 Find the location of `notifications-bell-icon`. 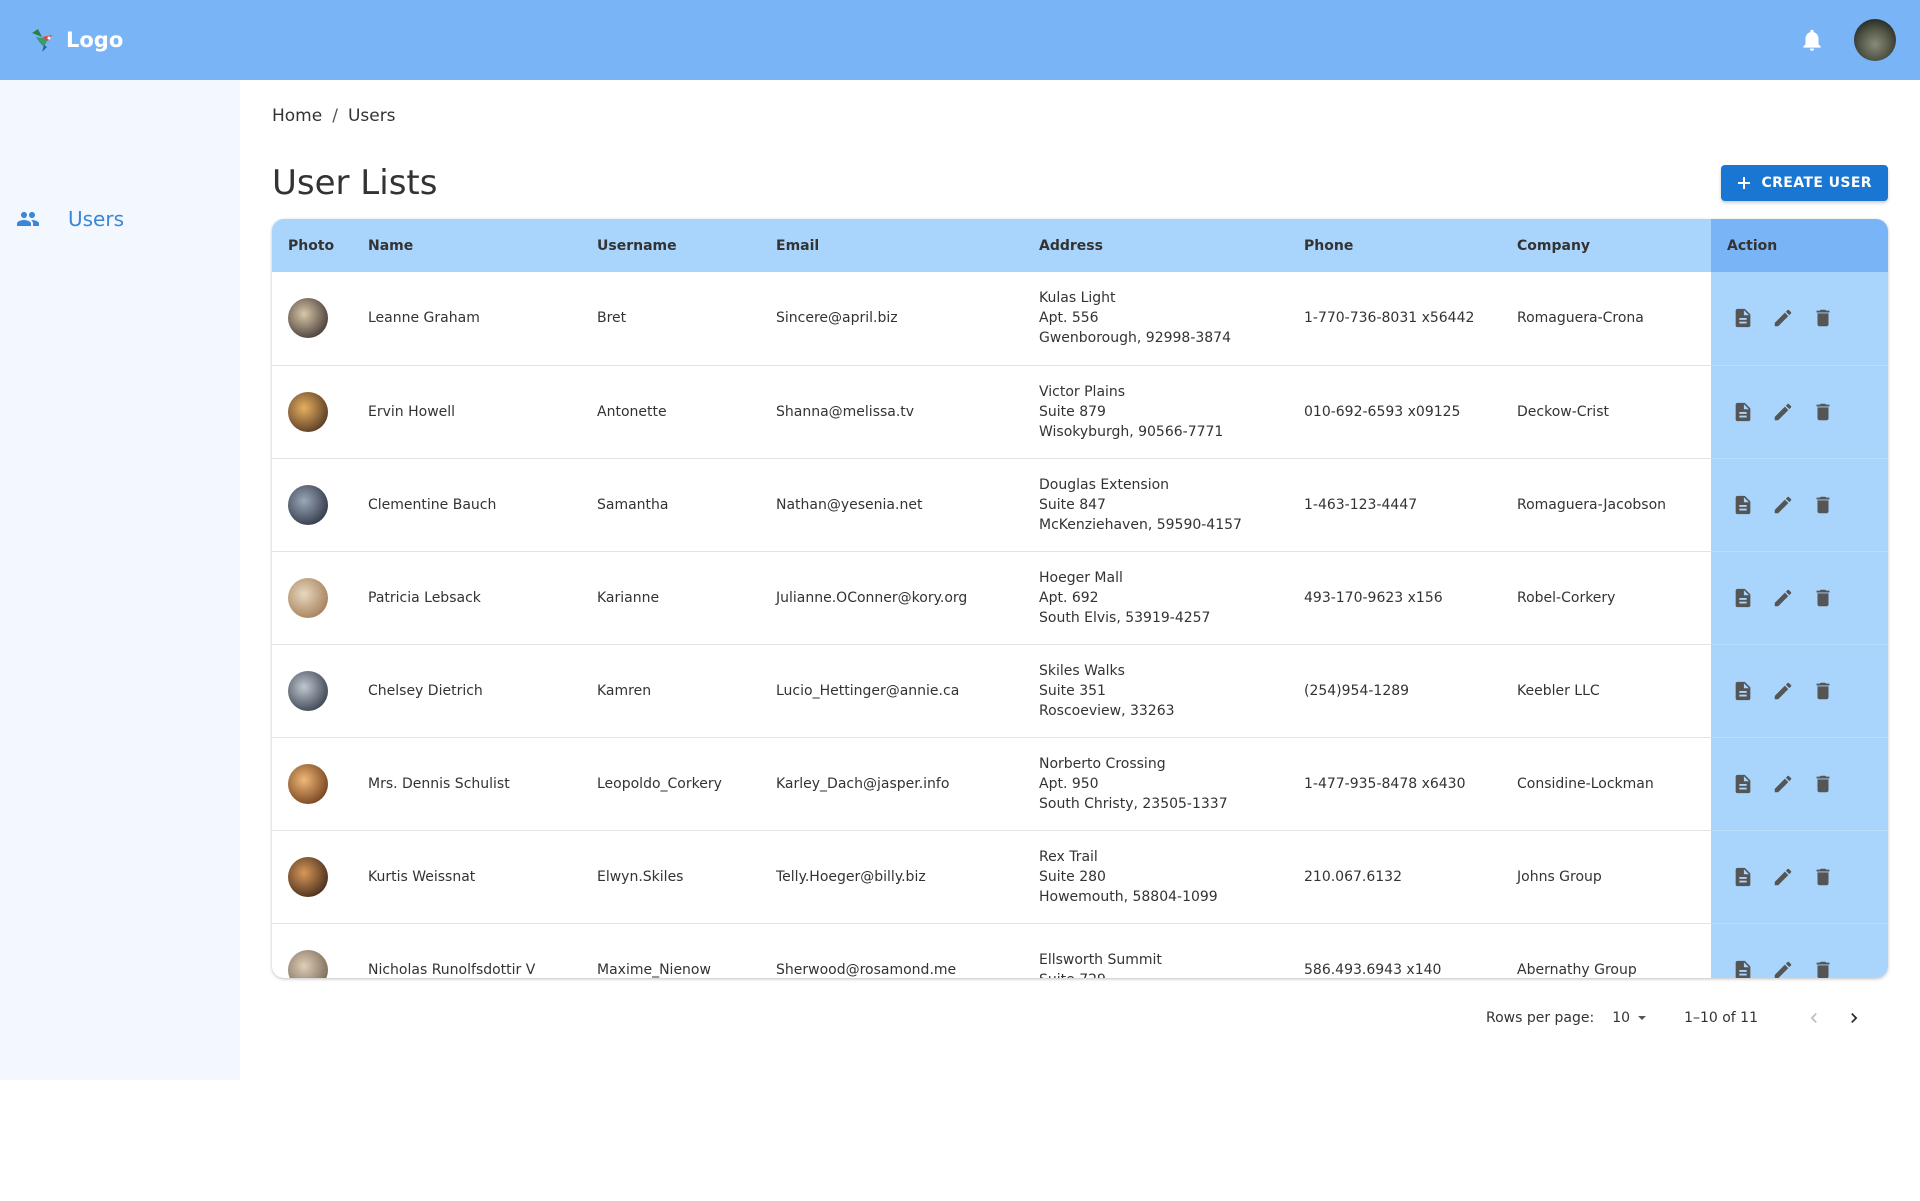

notifications-bell-icon is located at coordinates (1812, 40).